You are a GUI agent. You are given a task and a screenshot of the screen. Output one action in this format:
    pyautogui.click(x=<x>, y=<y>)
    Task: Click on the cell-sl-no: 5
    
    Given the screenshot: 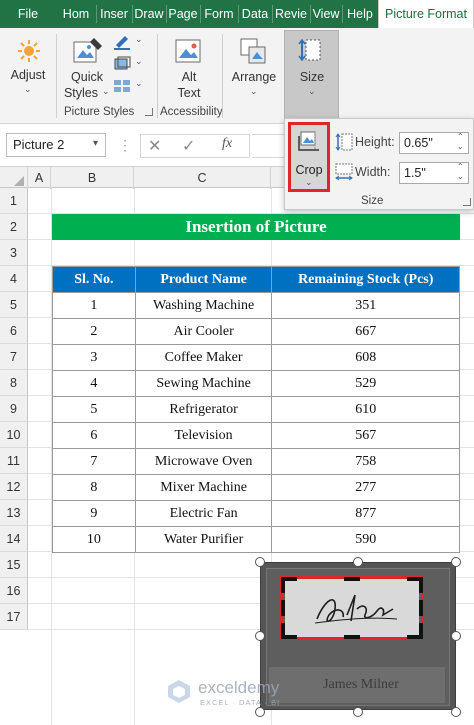 What is the action you would take?
    pyautogui.click(x=94, y=409)
    